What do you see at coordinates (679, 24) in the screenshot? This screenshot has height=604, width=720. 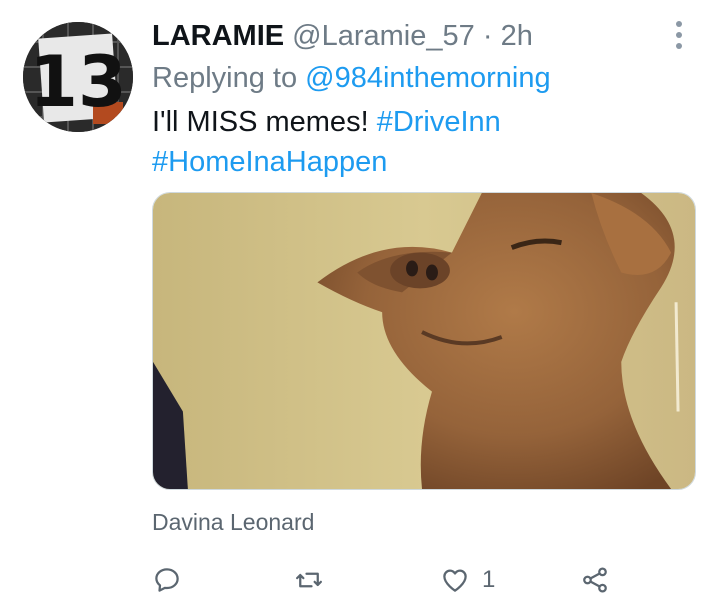 I see `more-vertical-icon` at bounding box center [679, 24].